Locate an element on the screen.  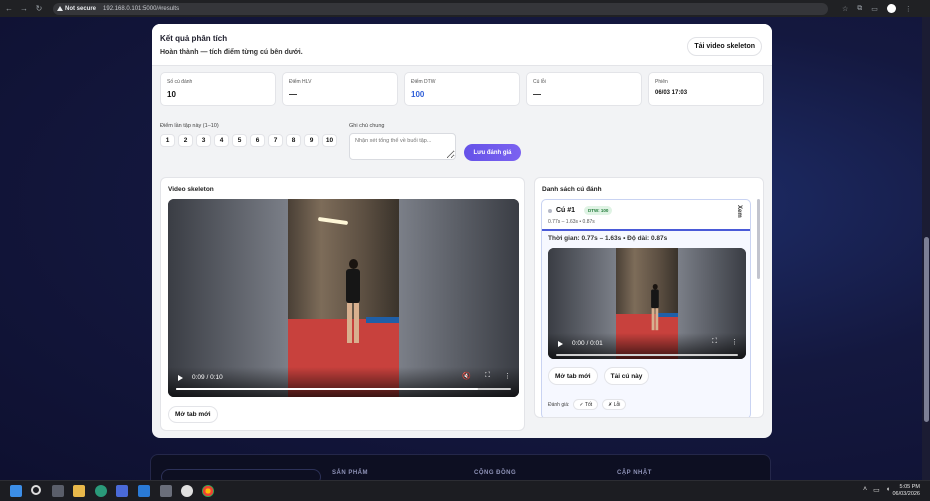
stroke-card-header: Cú #1 DTW: 100 0.77s – 1.63s • 0.87s Xem is located at coordinates (646, 215).